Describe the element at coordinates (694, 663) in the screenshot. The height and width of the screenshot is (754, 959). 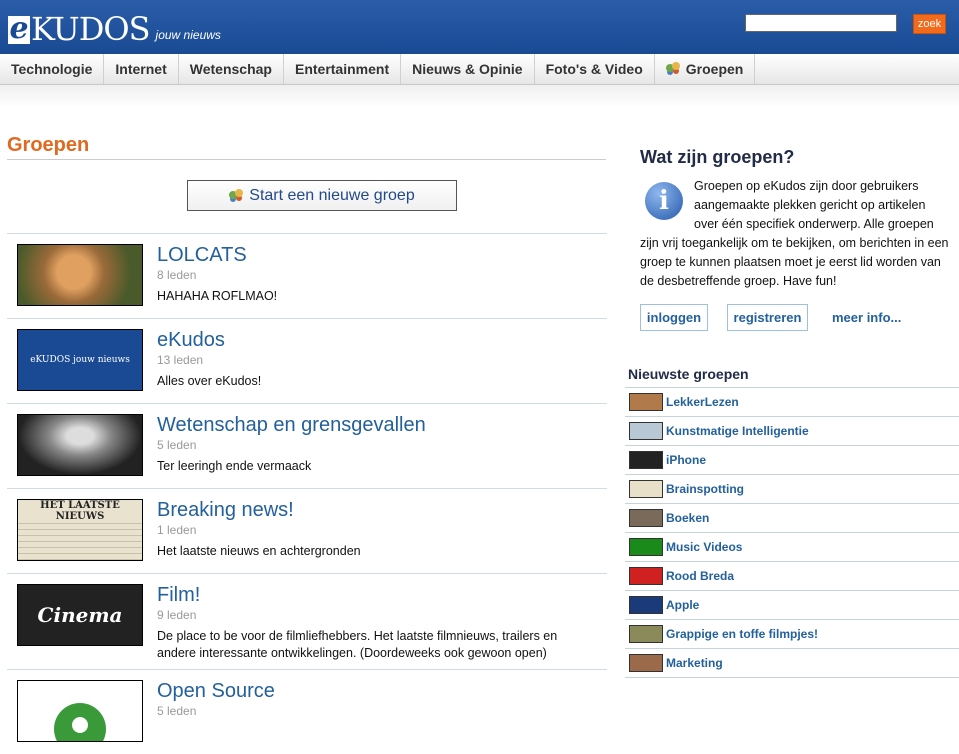
I see `newest-group-label: Marketing` at that location.